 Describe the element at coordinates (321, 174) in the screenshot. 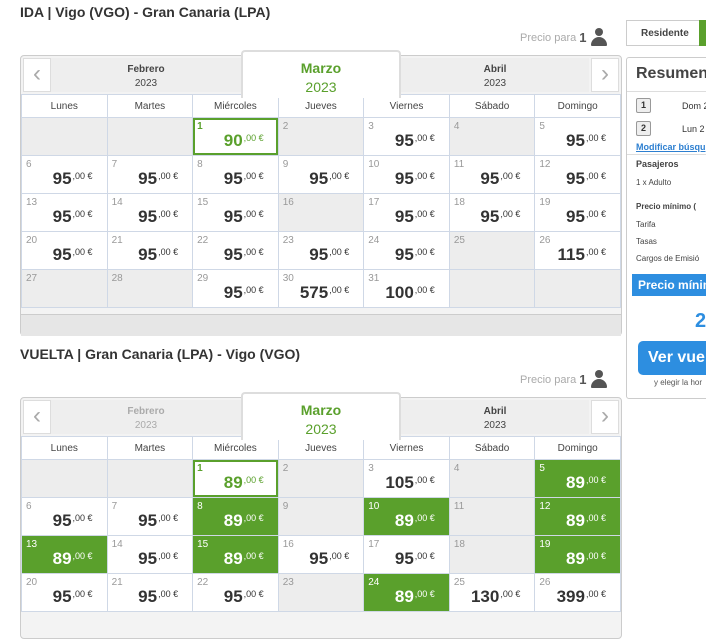

I see `day-cell: 9 95,00 €` at that location.